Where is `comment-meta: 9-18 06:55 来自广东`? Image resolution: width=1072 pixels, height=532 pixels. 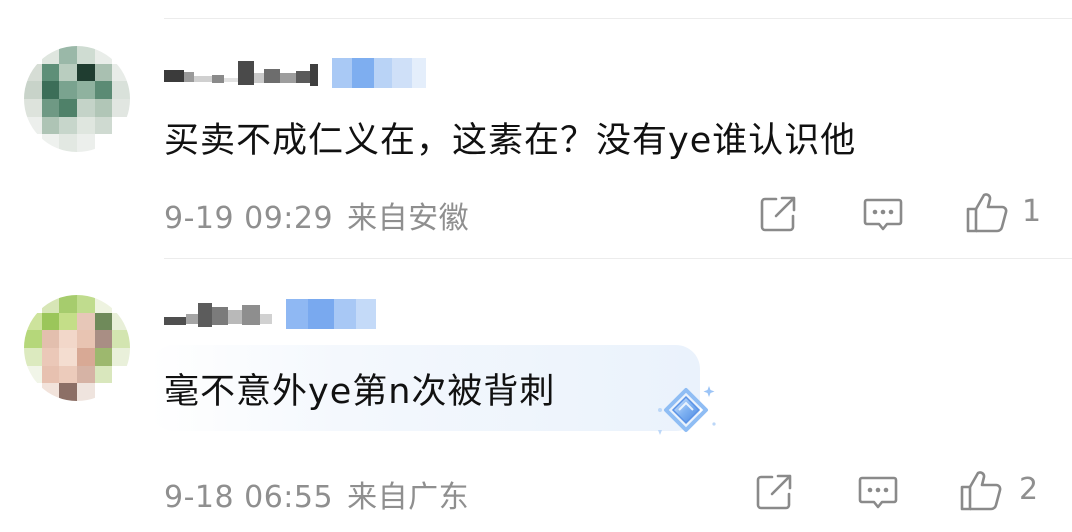 comment-meta: 9-18 06:55 来自广东 is located at coordinates (316, 494).